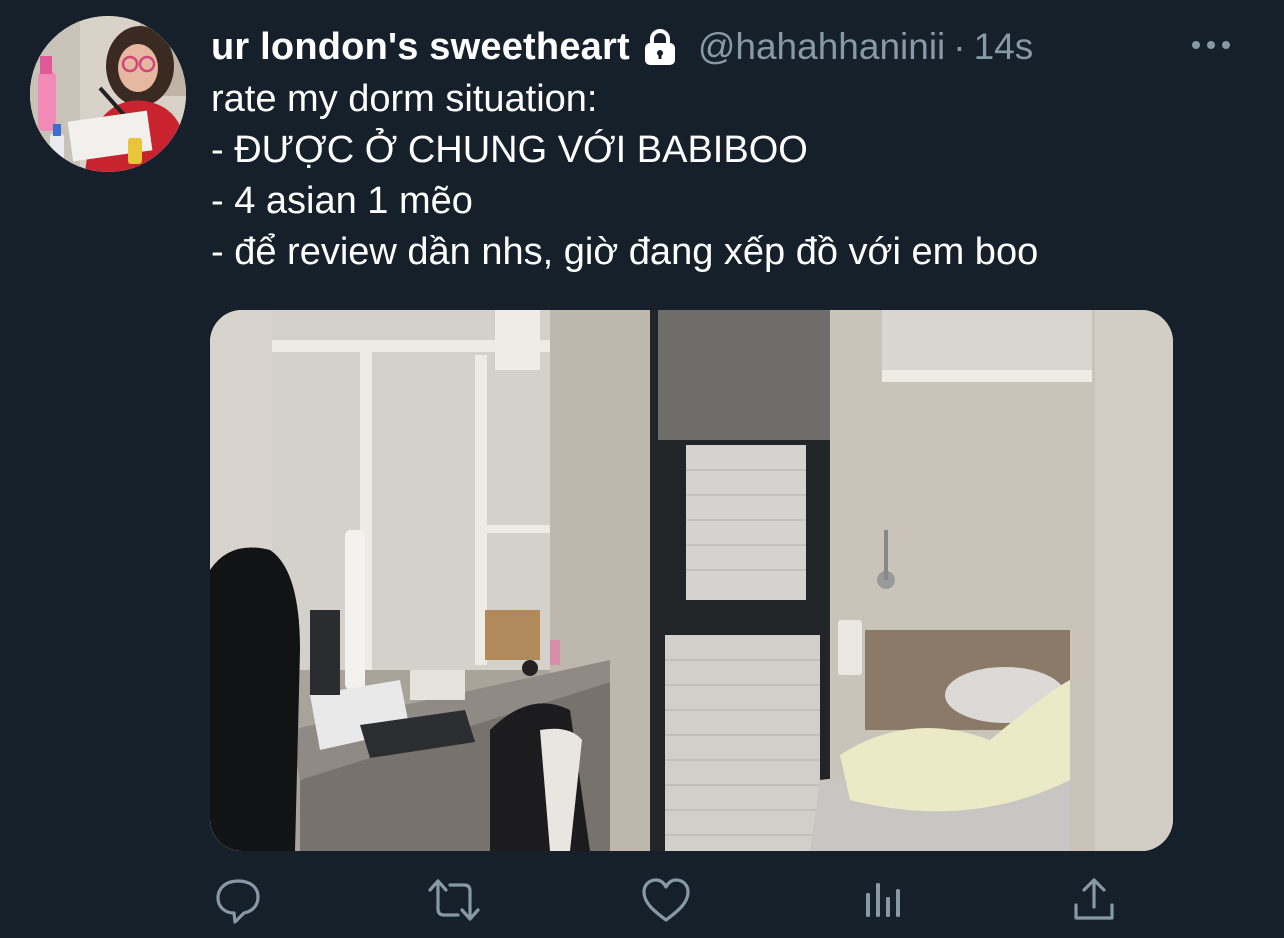  What do you see at coordinates (1211, 45) in the screenshot?
I see `more-options-icon` at bounding box center [1211, 45].